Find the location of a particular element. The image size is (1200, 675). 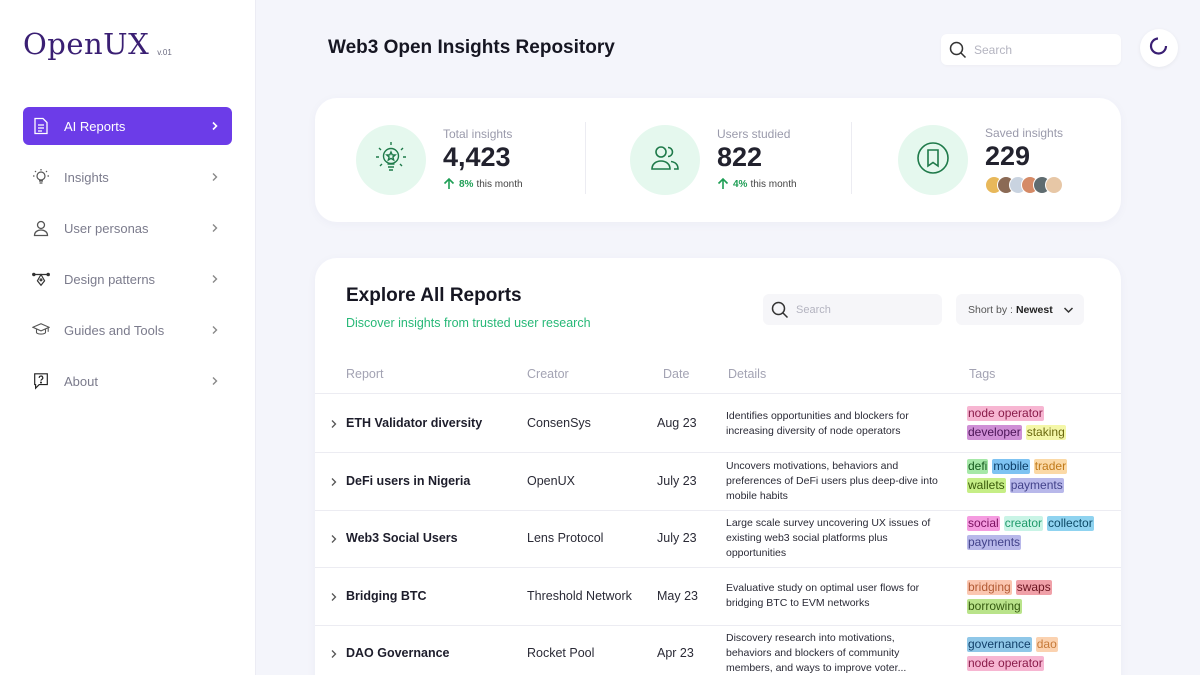

version-label: v.01 is located at coordinates (164, 52).